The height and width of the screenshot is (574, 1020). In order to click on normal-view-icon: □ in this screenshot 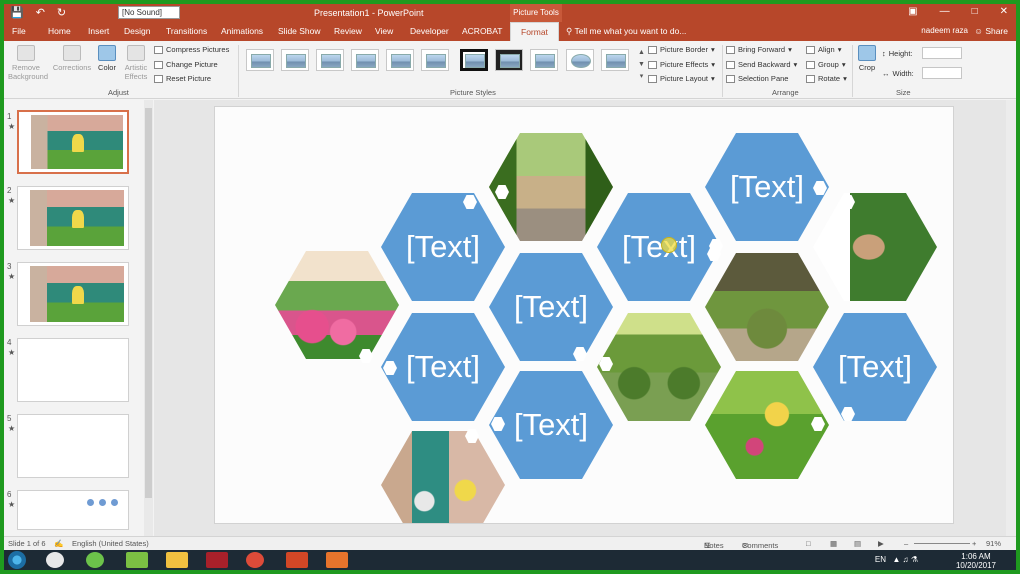, I will do `click(808, 543)`.